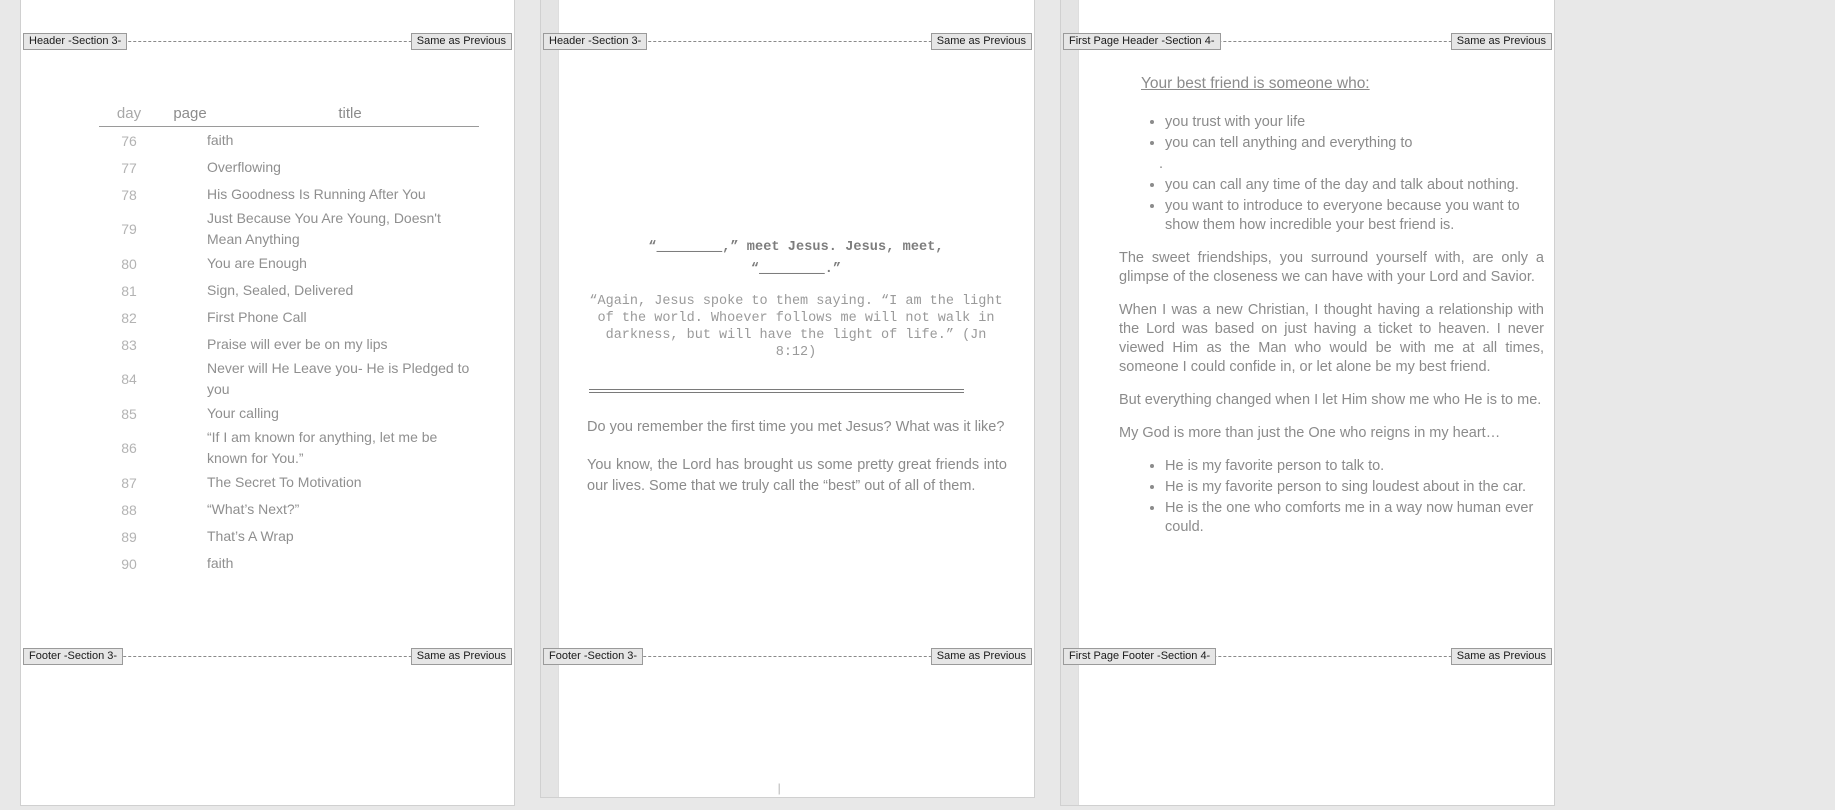 This screenshot has height=810, width=1835. What do you see at coordinates (289, 167) in the screenshot?
I see `table-row: 77 Overflowing` at bounding box center [289, 167].